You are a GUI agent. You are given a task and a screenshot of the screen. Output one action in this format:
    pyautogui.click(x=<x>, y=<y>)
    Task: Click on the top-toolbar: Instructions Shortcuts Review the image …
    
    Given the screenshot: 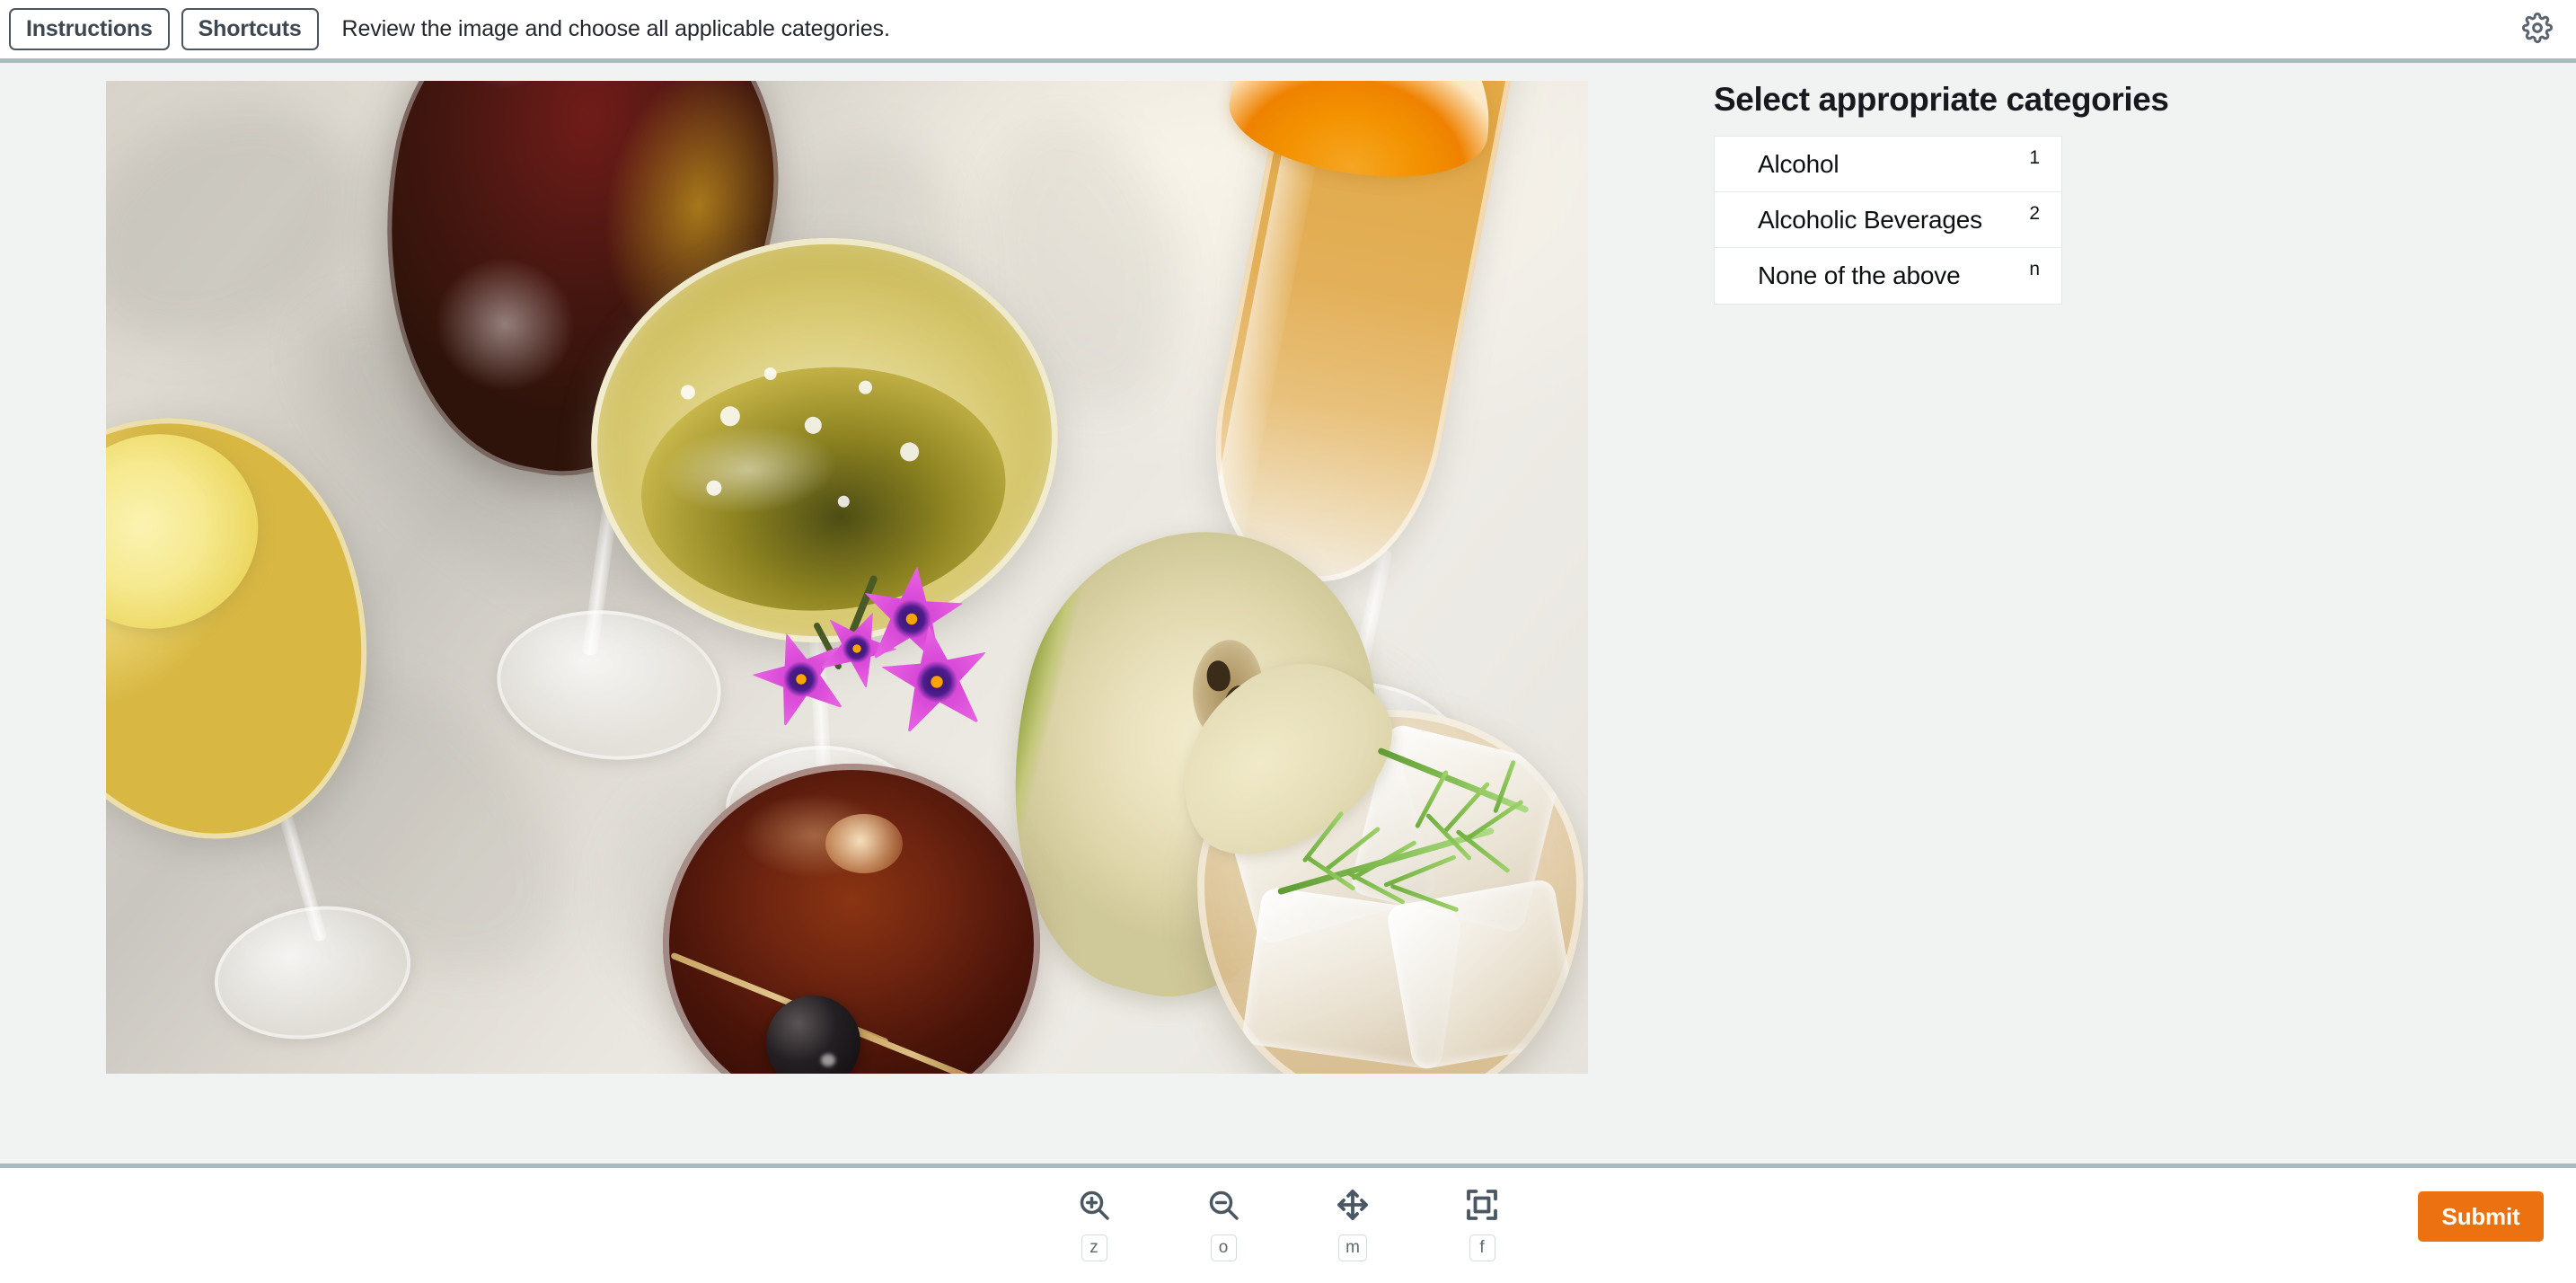 What is the action you would take?
    pyautogui.click(x=1288, y=32)
    